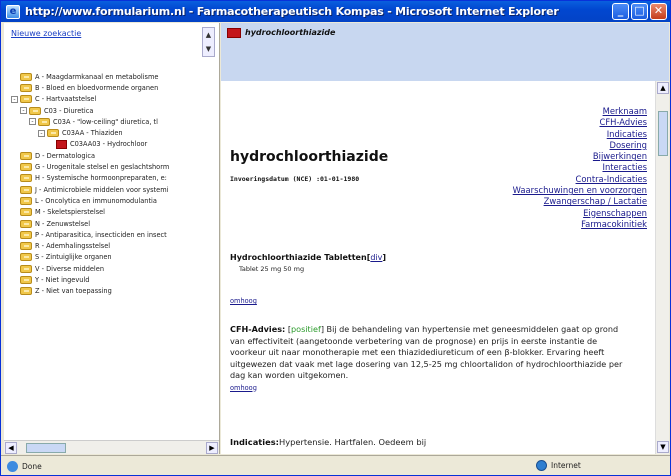 This screenshot has height=476, width=671. What do you see at coordinates (272, 269) in the screenshot?
I see `product-dose: Tablet 25 mg 50 mg` at bounding box center [272, 269].